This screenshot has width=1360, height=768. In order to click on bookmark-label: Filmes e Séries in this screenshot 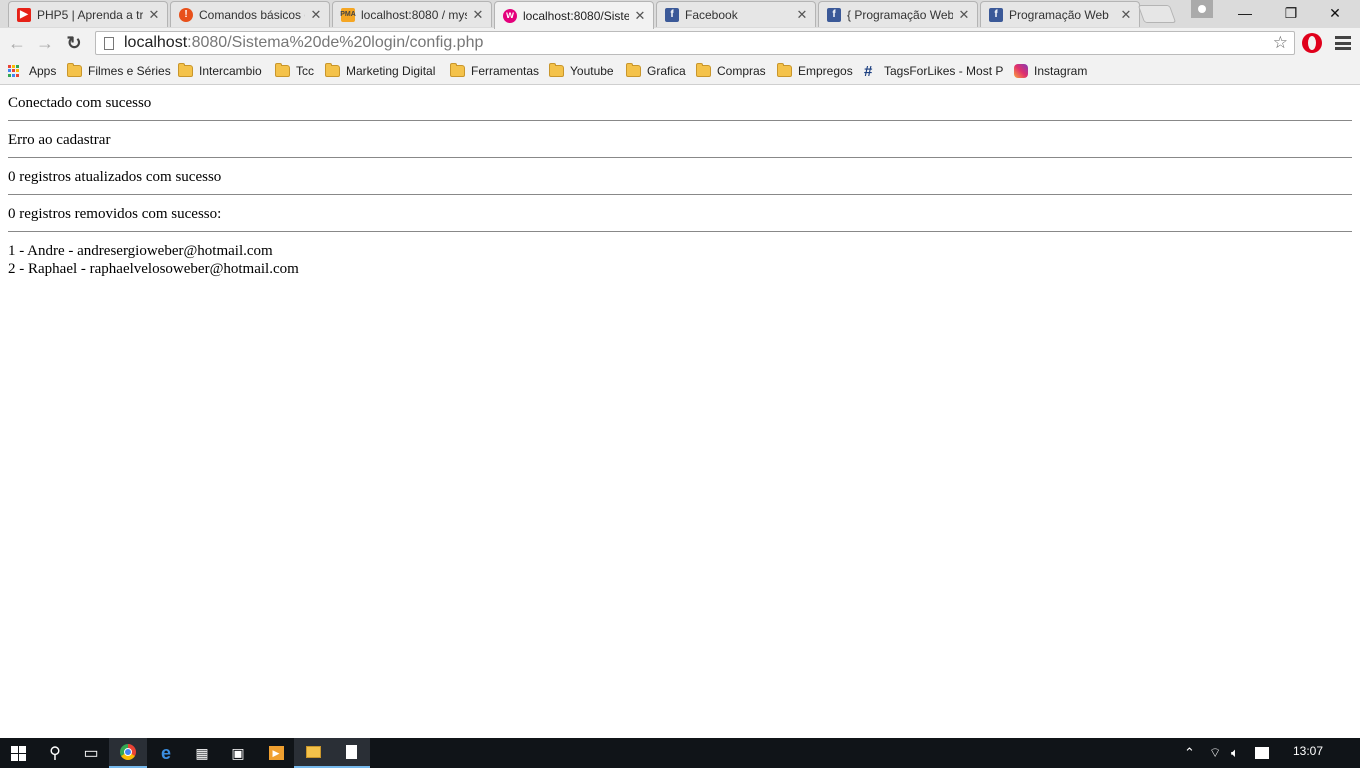, I will do `click(129, 71)`.